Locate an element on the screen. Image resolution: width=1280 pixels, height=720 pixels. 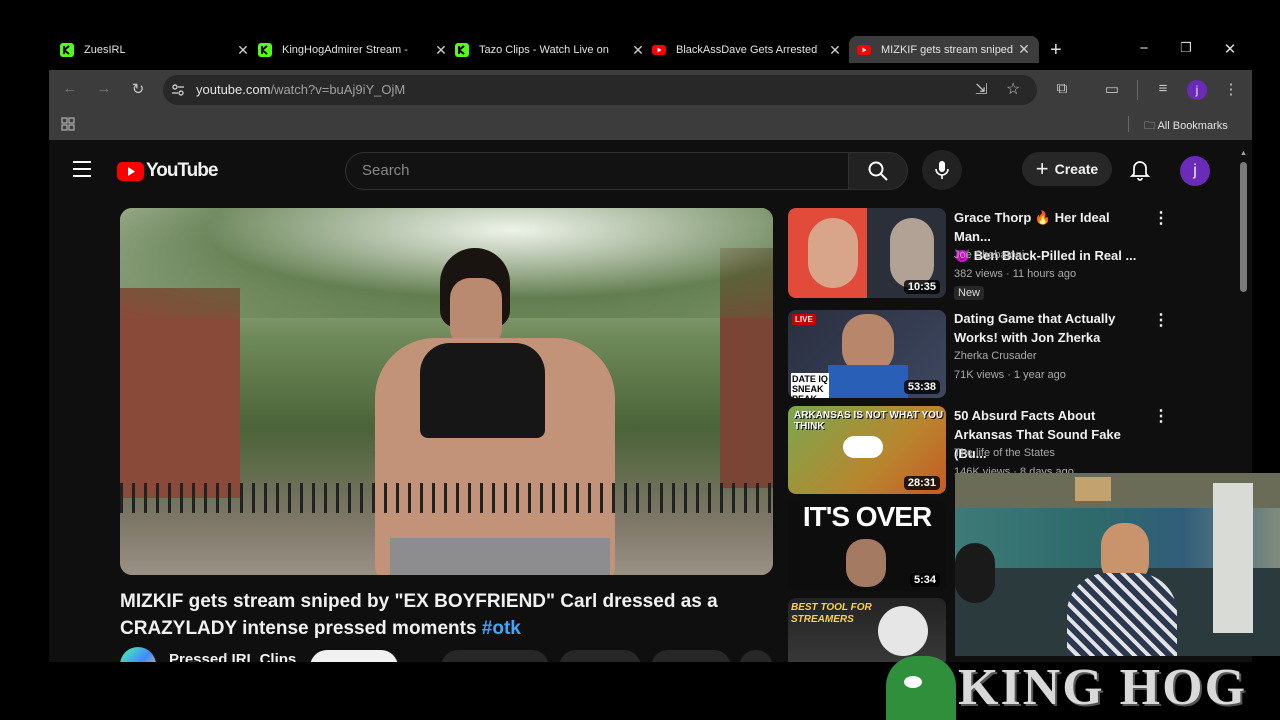
youtube-logo-text: YouTube is located at coordinates (182, 170).